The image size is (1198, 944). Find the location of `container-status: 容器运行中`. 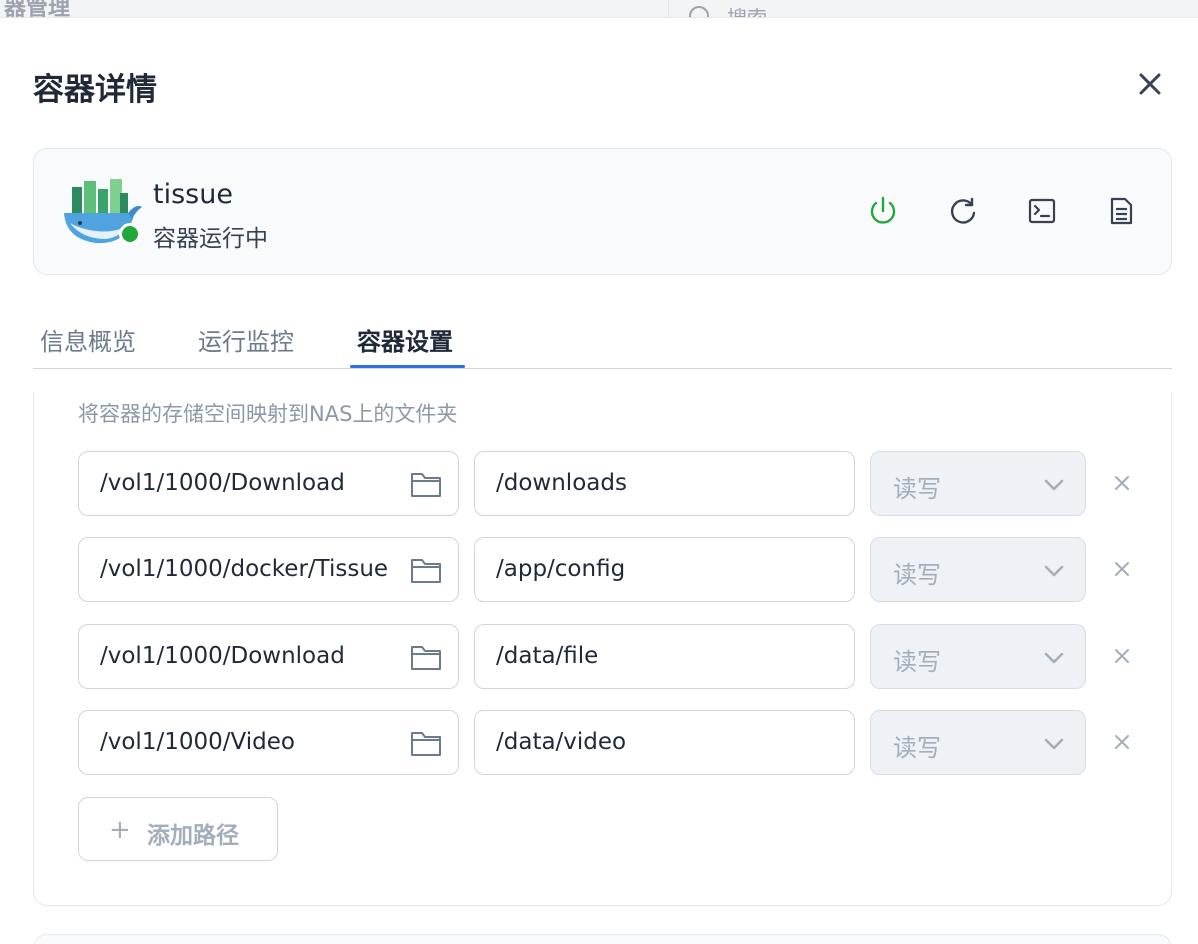

container-status: 容器运行中 is located at coordinates (210, 239).